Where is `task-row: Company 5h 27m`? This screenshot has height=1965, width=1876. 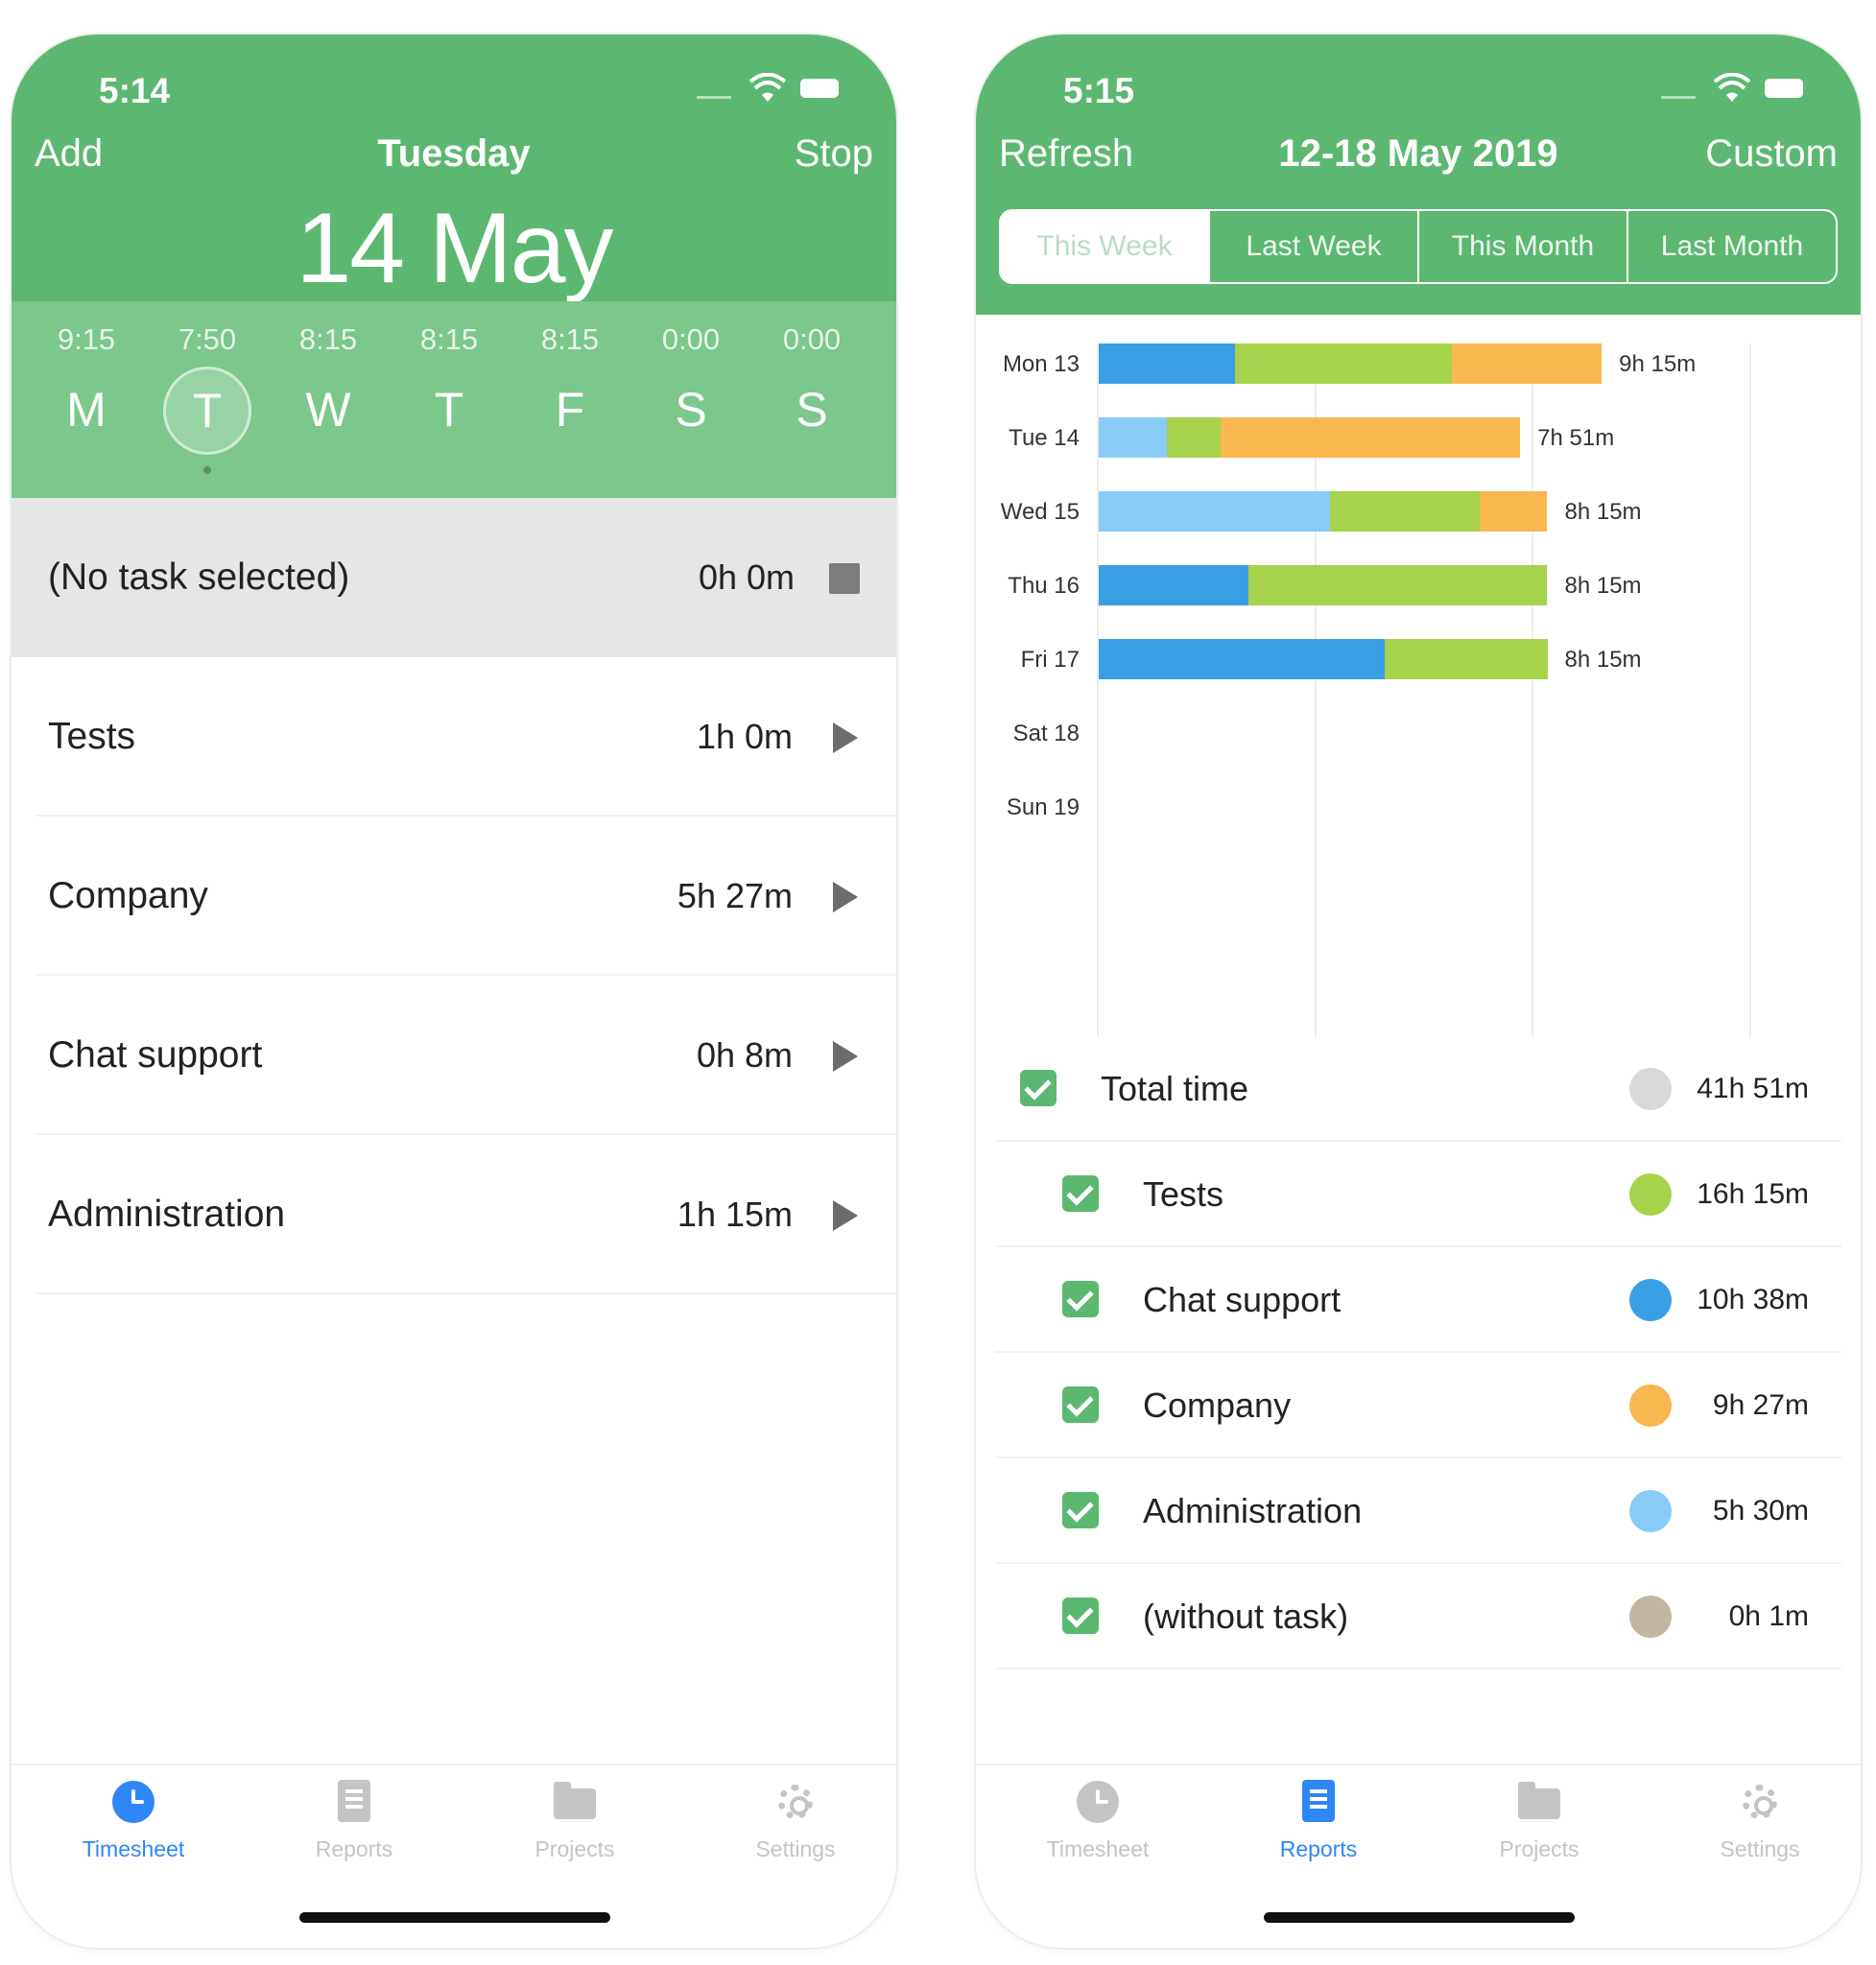
task-row: Company 5h 27m is located at coordinates (454, 896).